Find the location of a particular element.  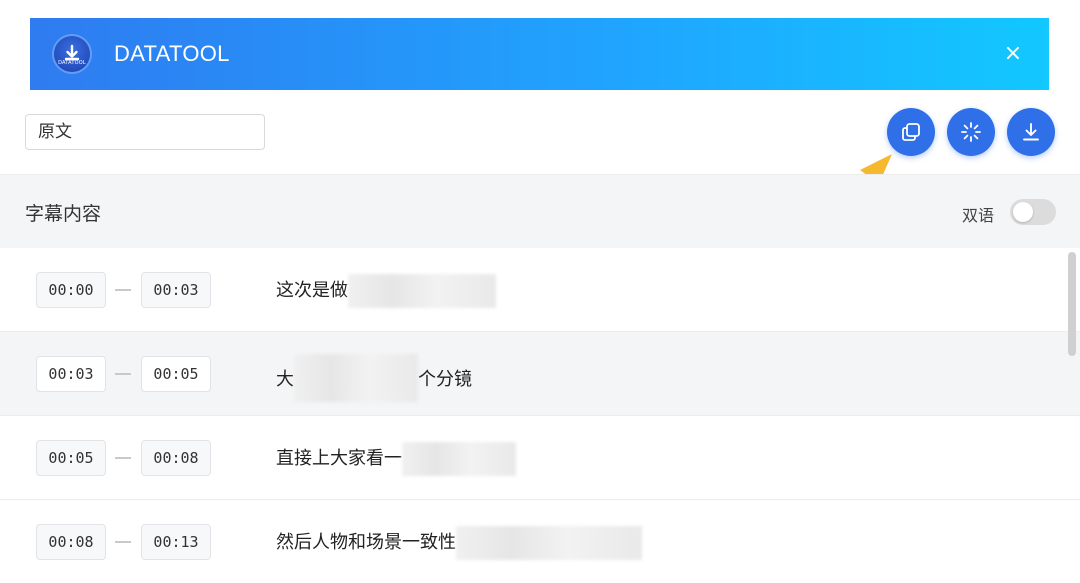

title-bar: DATATOOL DATATOOL × is located at coordinates (539, 54).